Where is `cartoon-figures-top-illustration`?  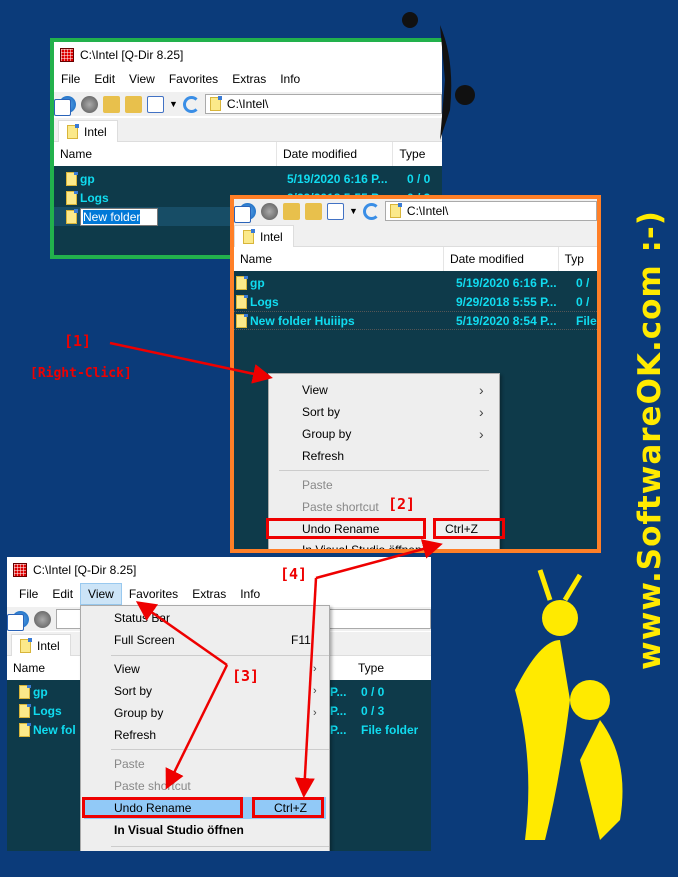 cartoon-figures-top-illustration is located at coordinates (438, 76).